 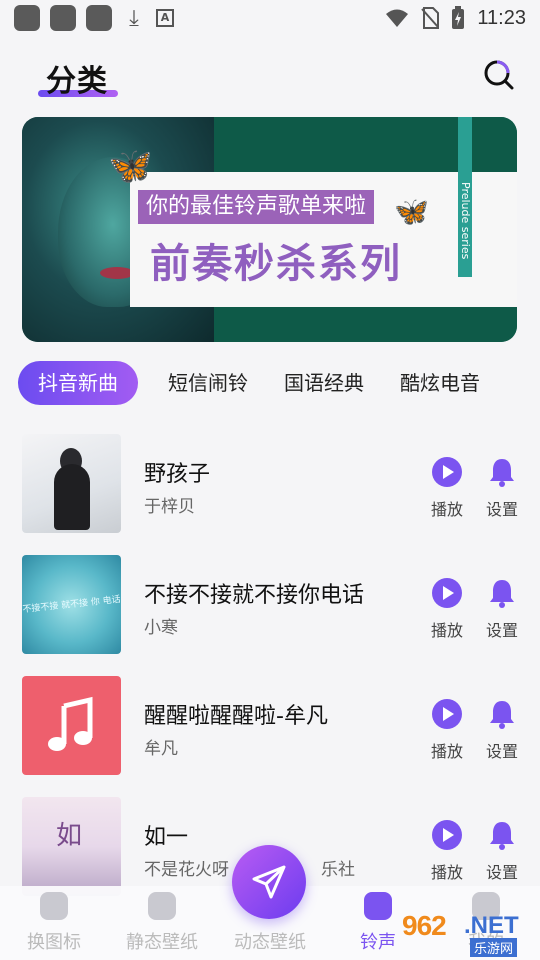 I want to click on page-header: 分类, so click(x=270, y=77).